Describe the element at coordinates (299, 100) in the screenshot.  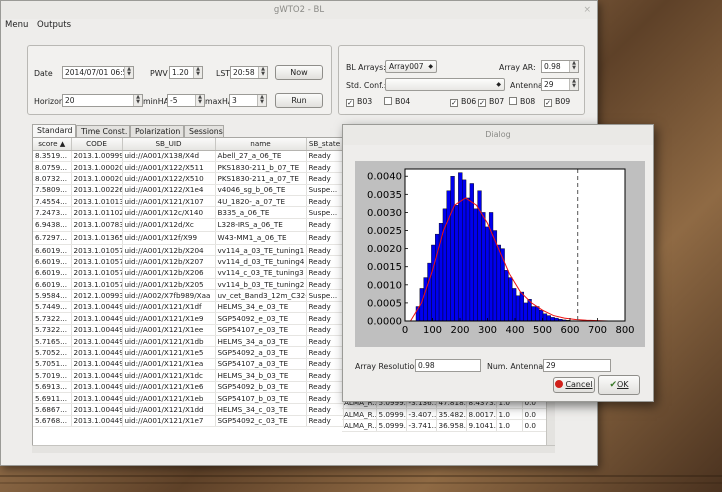
I see `run-button: Run` at that location.